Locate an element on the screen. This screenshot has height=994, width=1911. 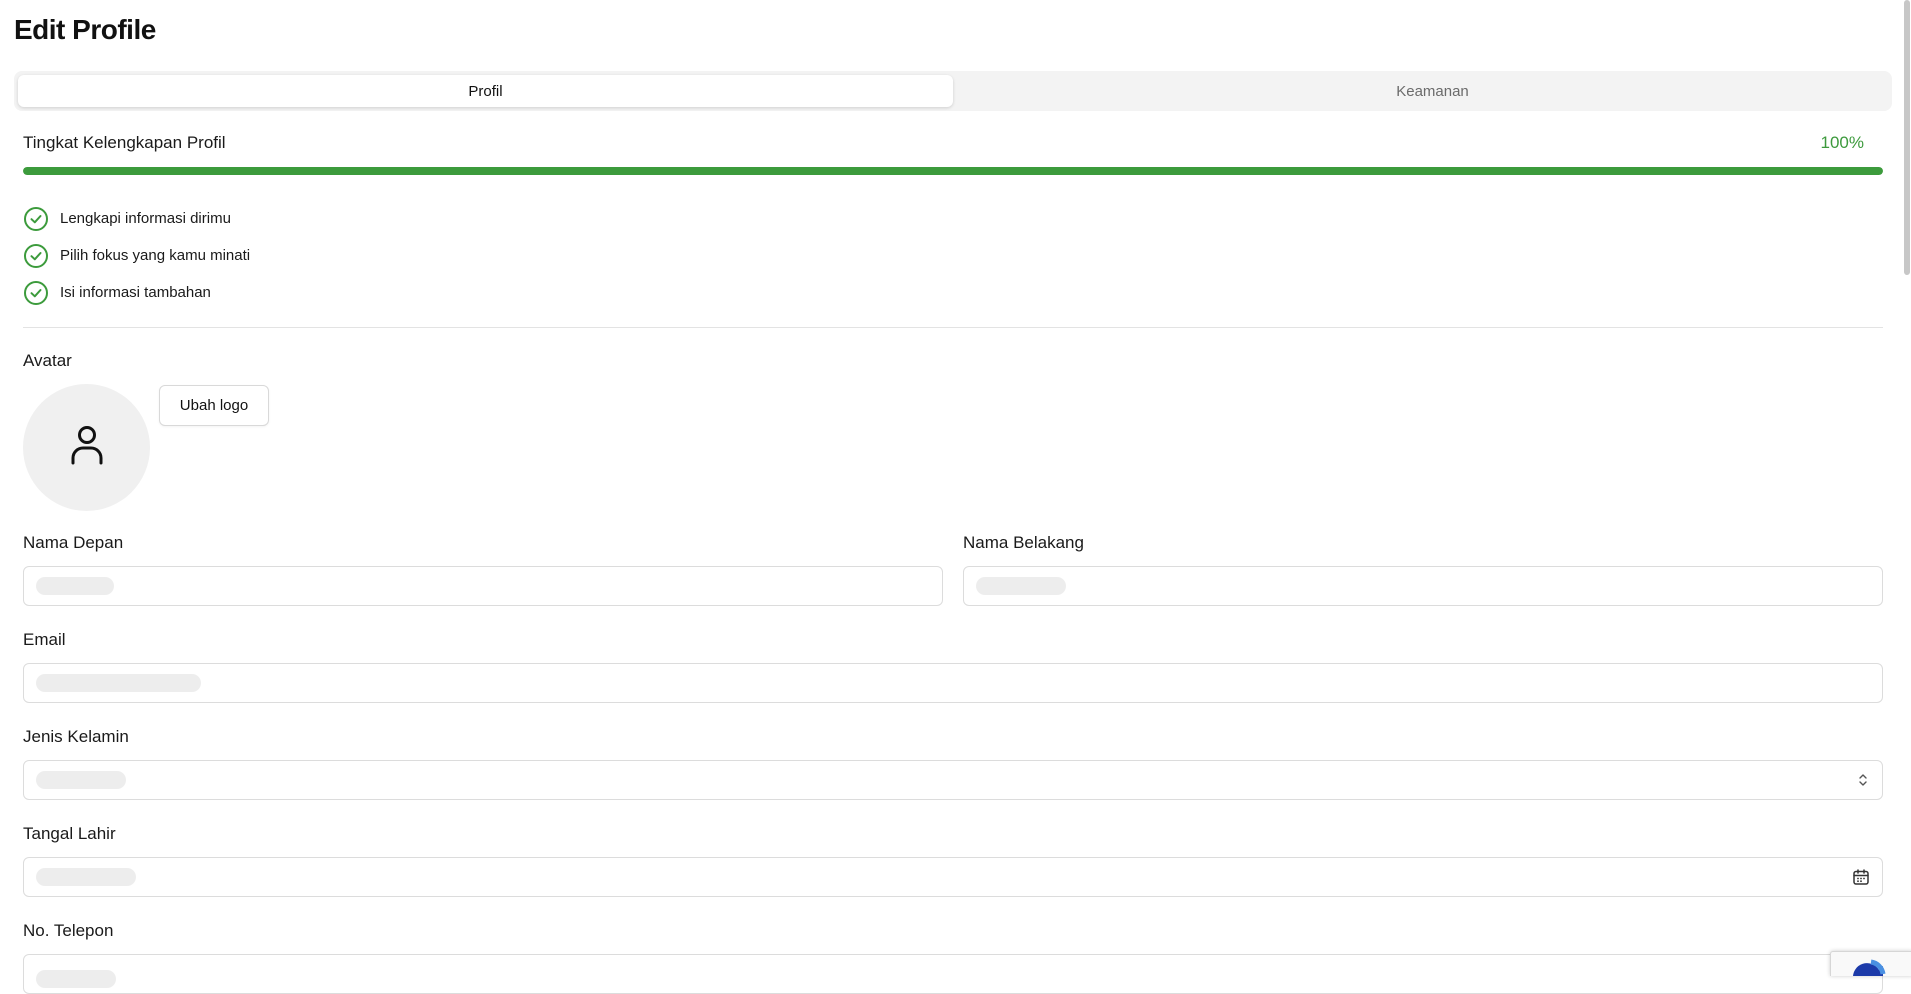
page-title: Edit Profile is located at coordinates (85, 29).